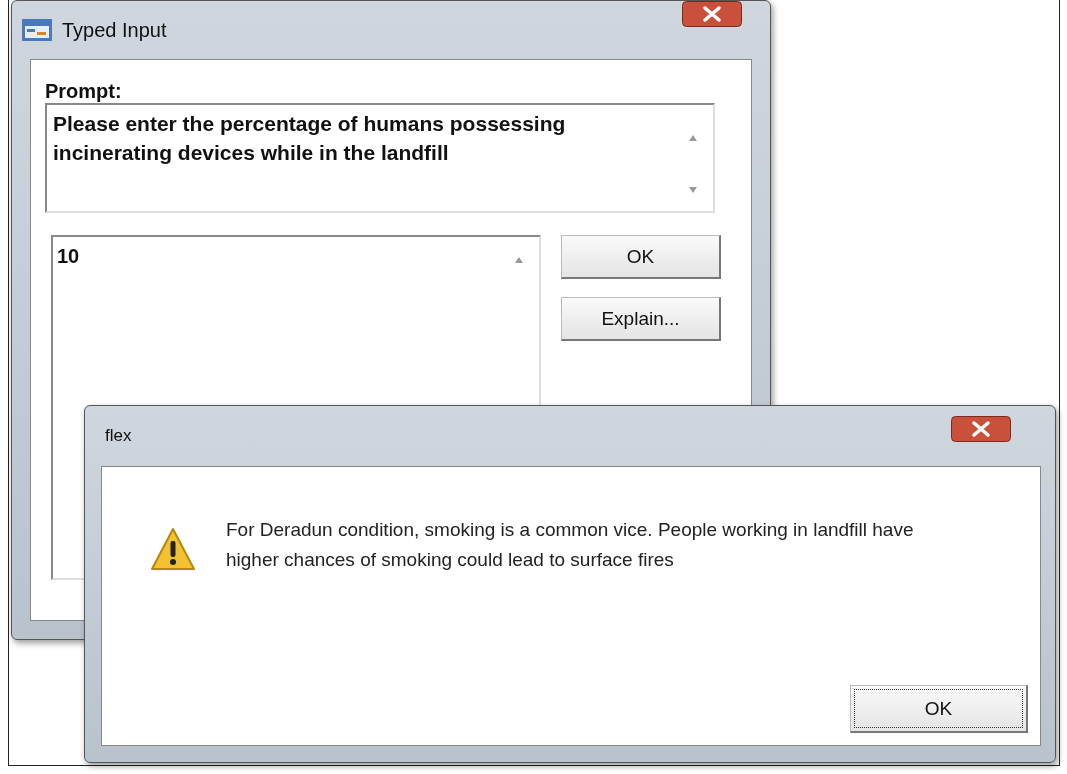 The width and height of the screenshot is (1067, 774). I want to click on prompt-label: Prompt:, so click(84, 91).